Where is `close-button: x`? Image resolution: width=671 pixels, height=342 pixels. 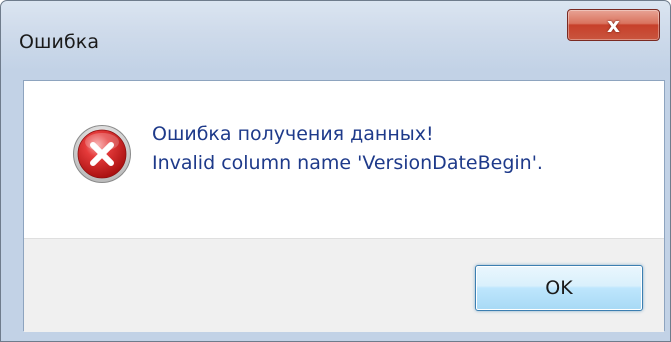
close-button: x is located at coordinates (613, 25).